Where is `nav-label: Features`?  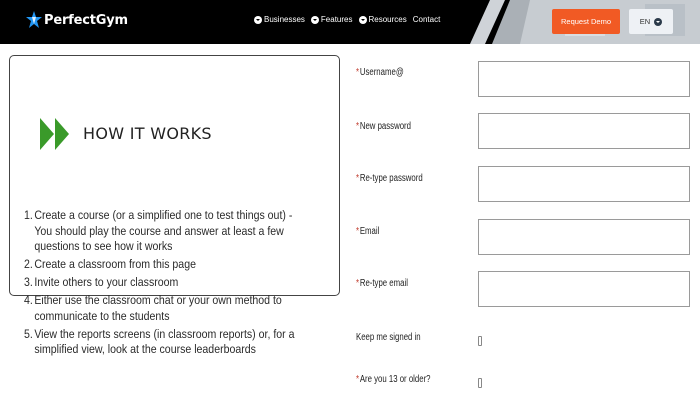 nav-label: Features is located at coordinates (336, 19).